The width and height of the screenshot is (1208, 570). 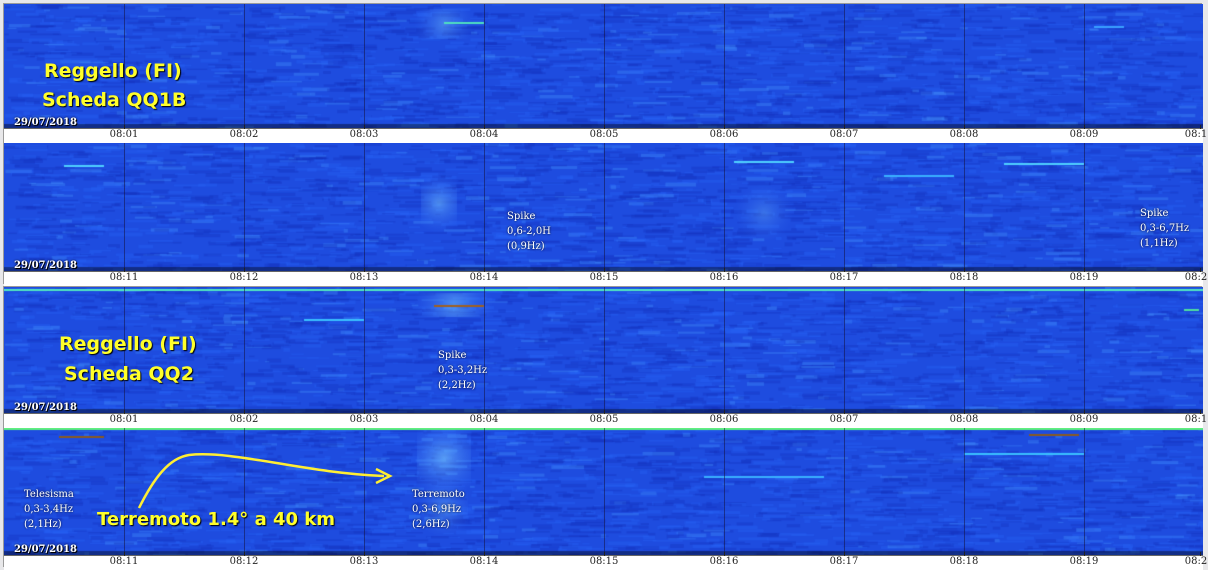 I want to click on annotation-line: 0,6-2,0H, so click(x=529, y=231).